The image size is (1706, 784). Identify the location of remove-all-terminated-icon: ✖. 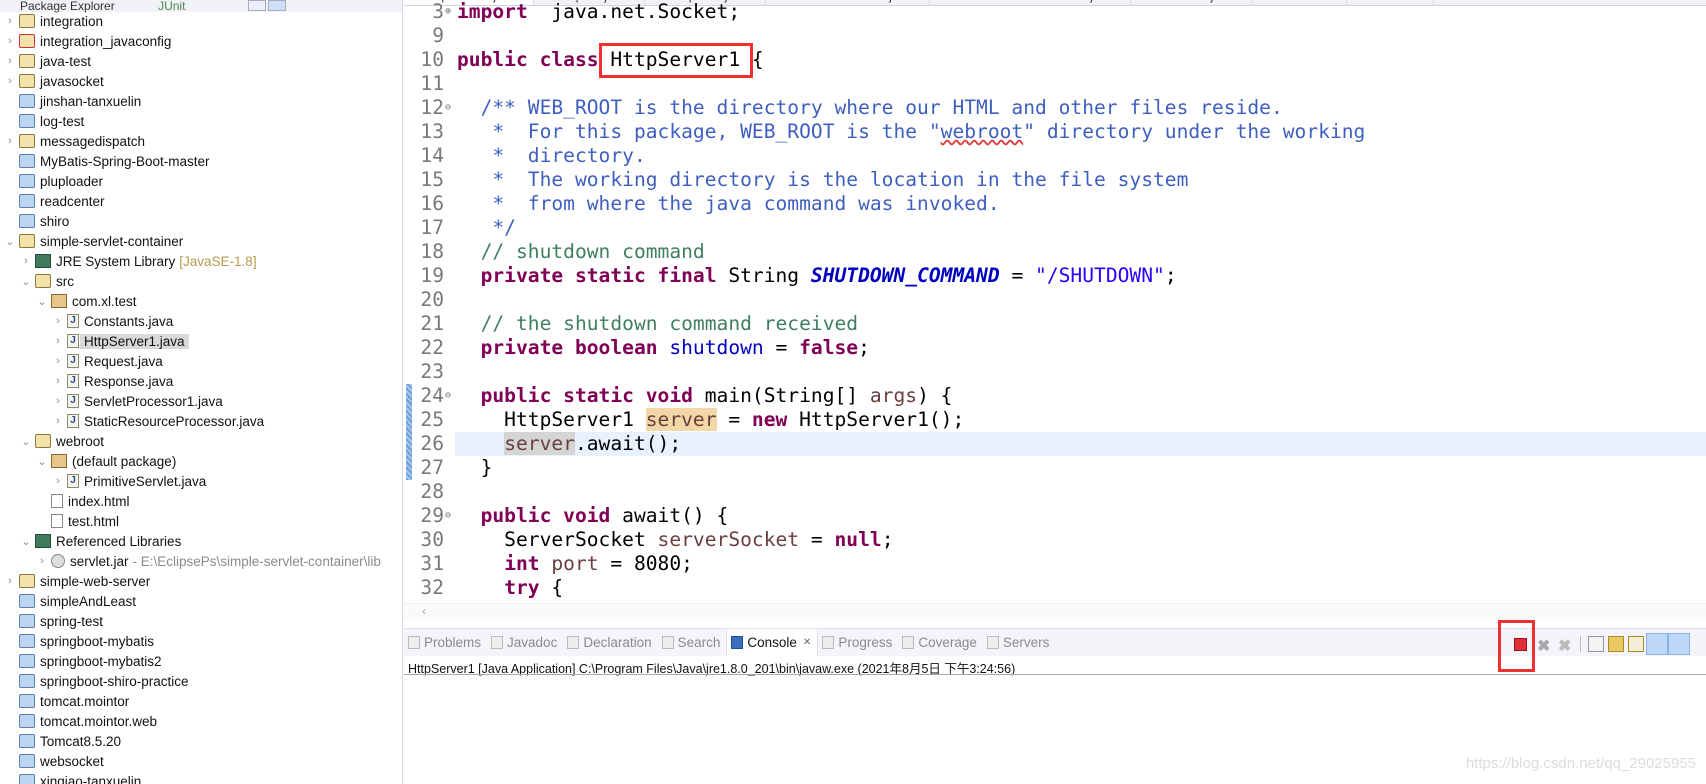
(1566, 645).